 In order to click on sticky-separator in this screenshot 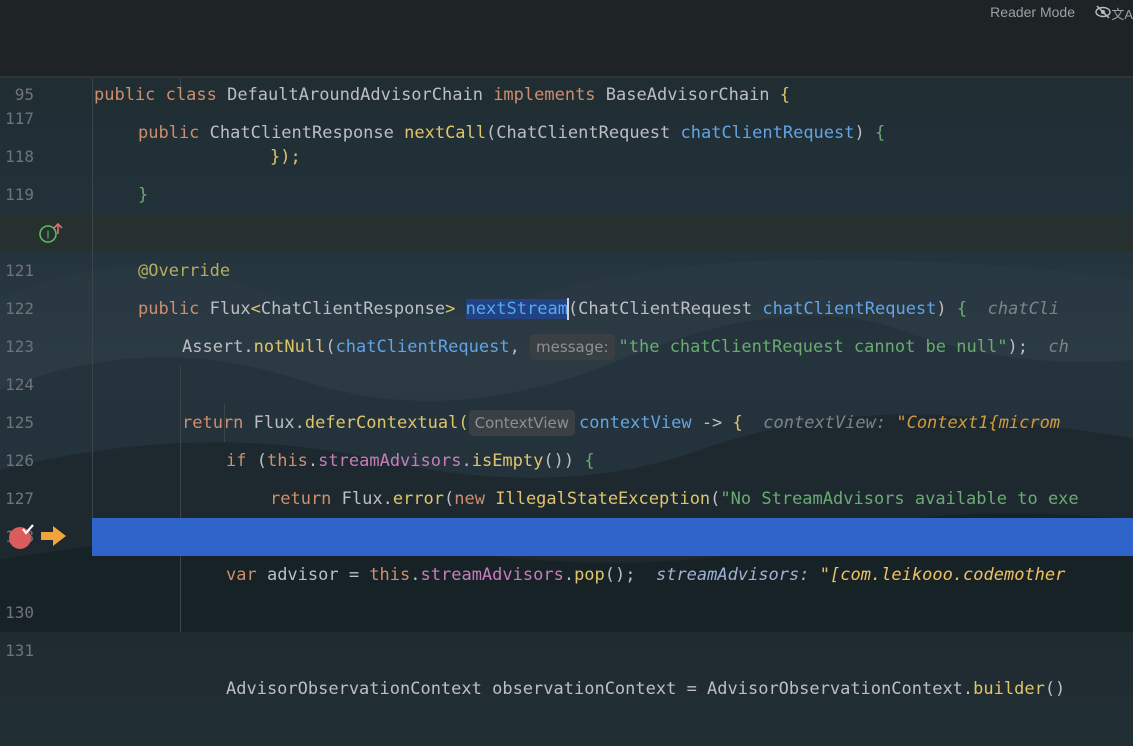, I will do `click(566, 77)`.